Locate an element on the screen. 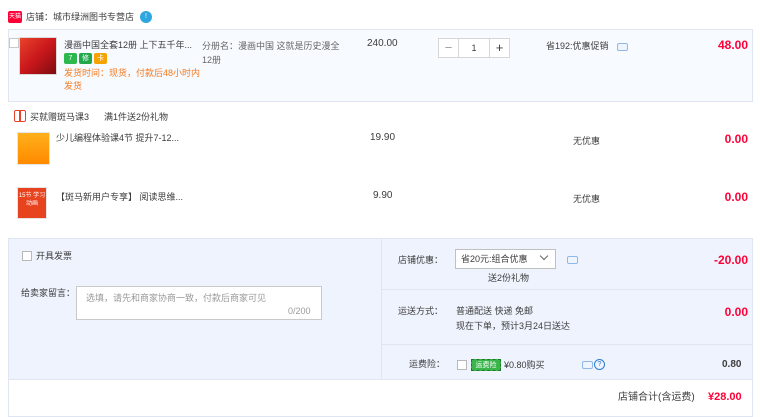 The height and width of the screenshot is (417, 760). gift-promo-rule: 满1件送2份礼物 is located at coordinates (136, 117).